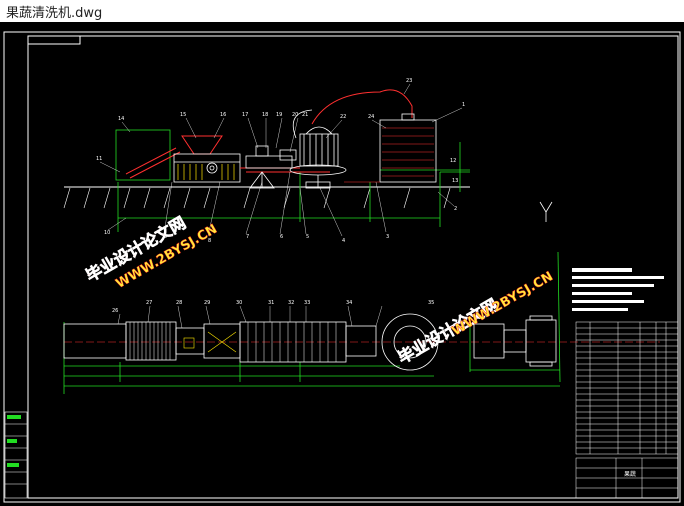 This screenshot has height=506, width=684. What do you see at coordinates (149, 303) in the screenshot?
I see `label-27: 27` at bounding box center [149, 303].